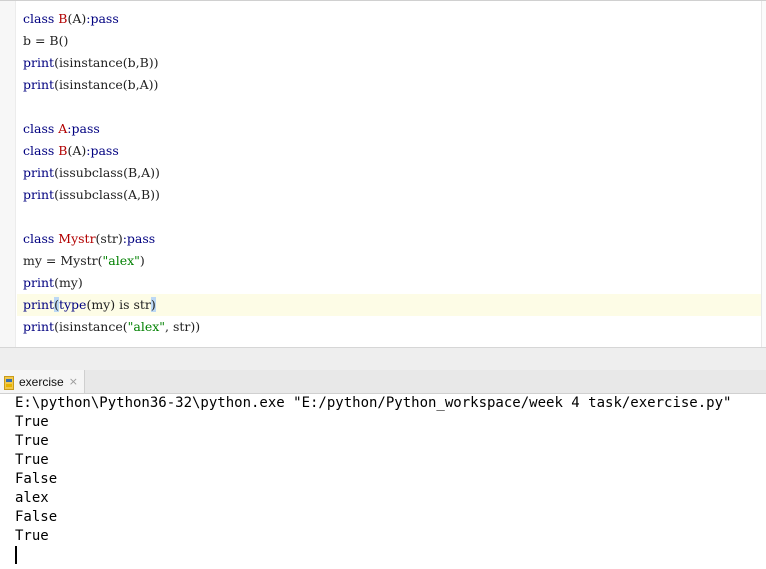 This screenshot has width=766, height=569. I want to click on close-icon: ×, so click(73, 381).